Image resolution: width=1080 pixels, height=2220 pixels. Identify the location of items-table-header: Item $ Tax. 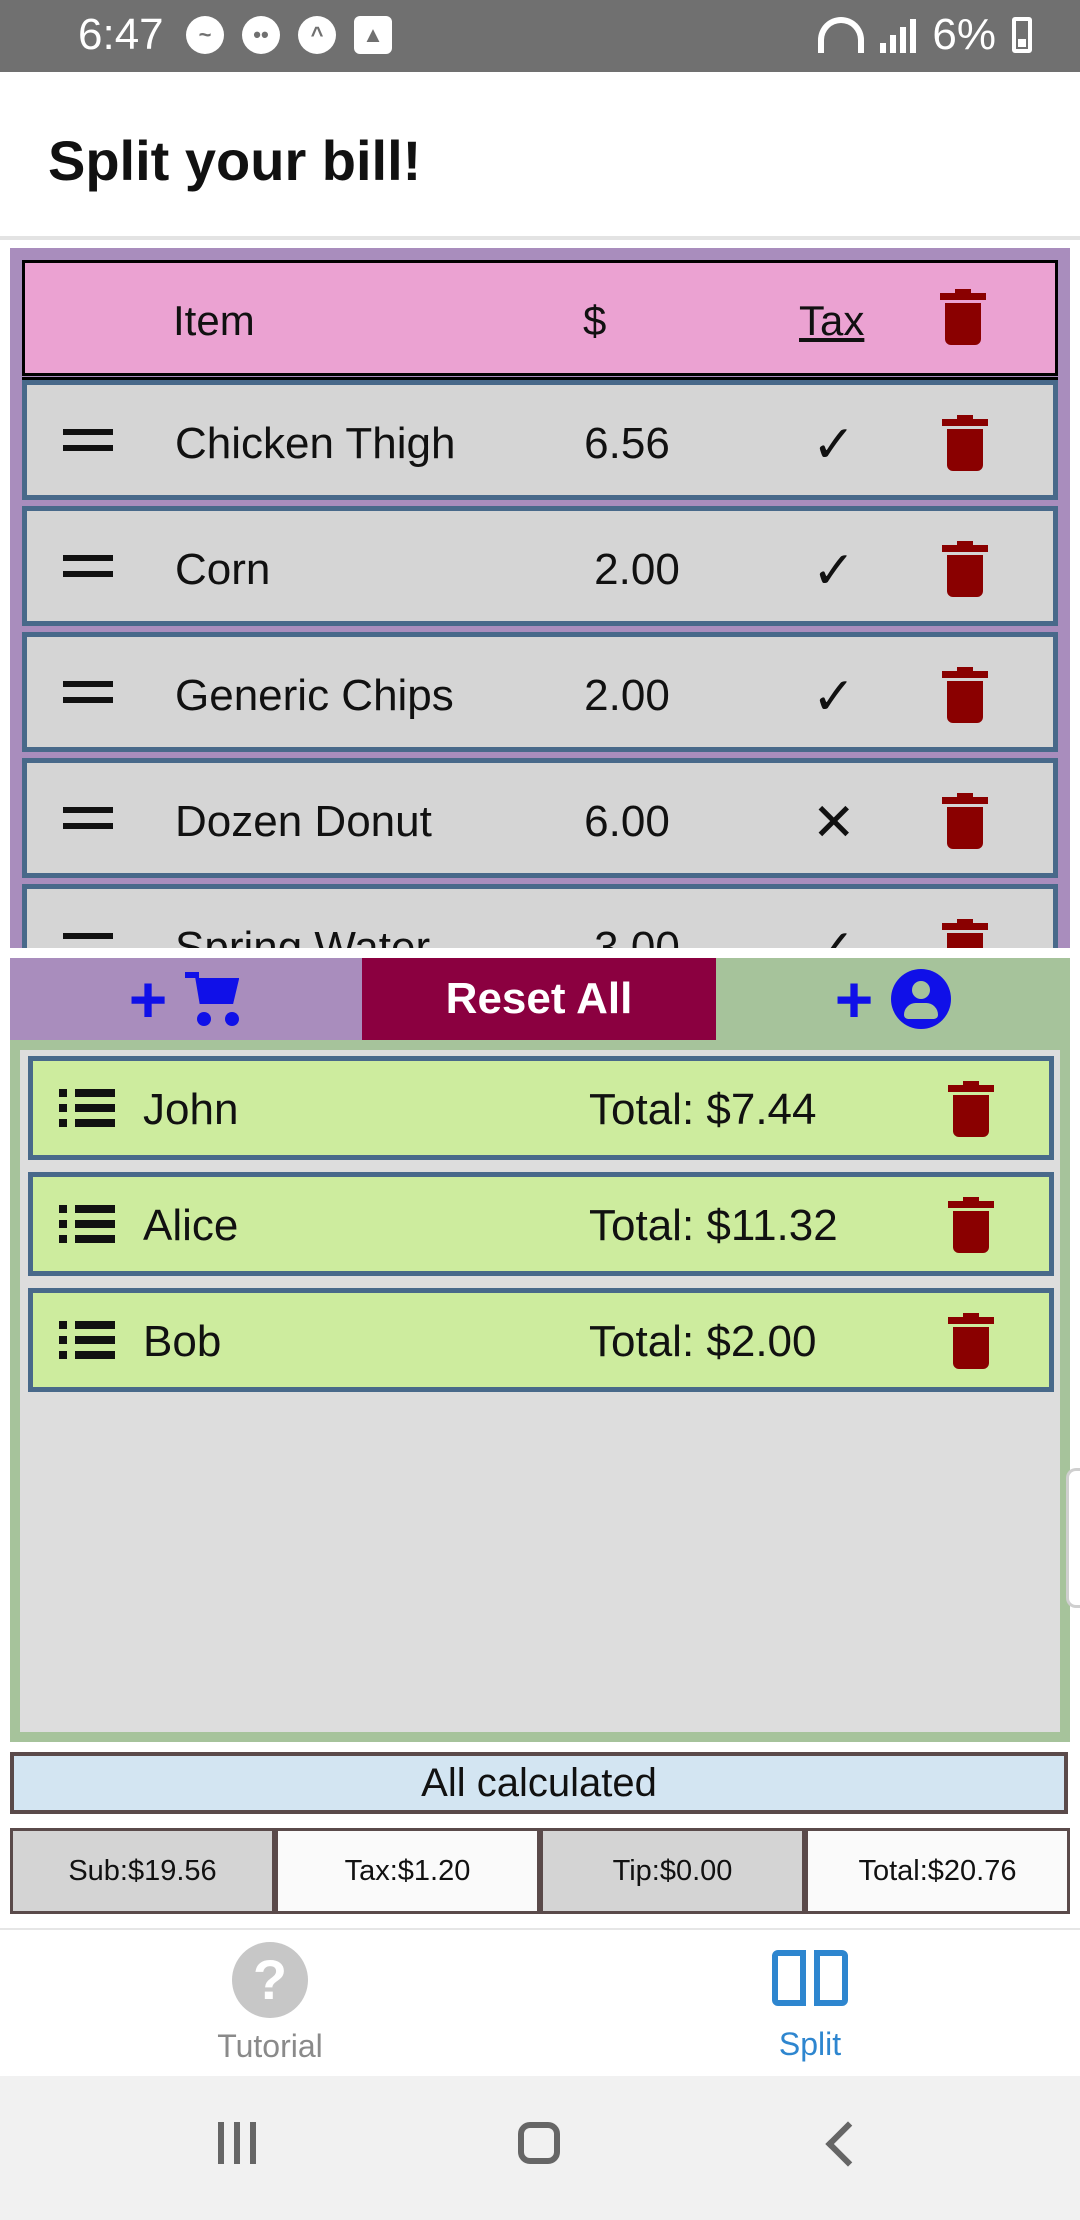
(540, 323).